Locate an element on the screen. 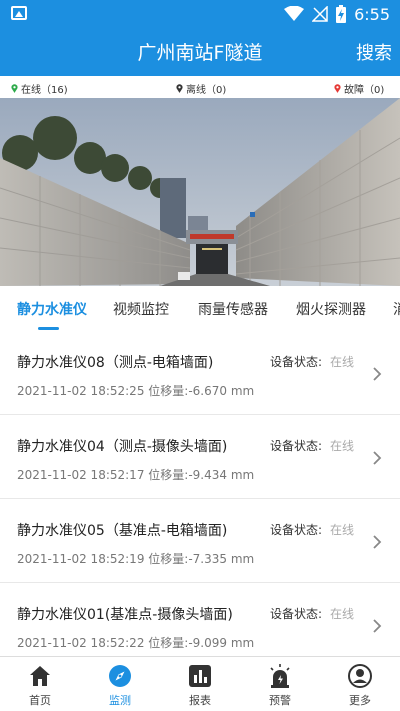  legend-online-label: 在线（16) is located at coordinates (44, 90).